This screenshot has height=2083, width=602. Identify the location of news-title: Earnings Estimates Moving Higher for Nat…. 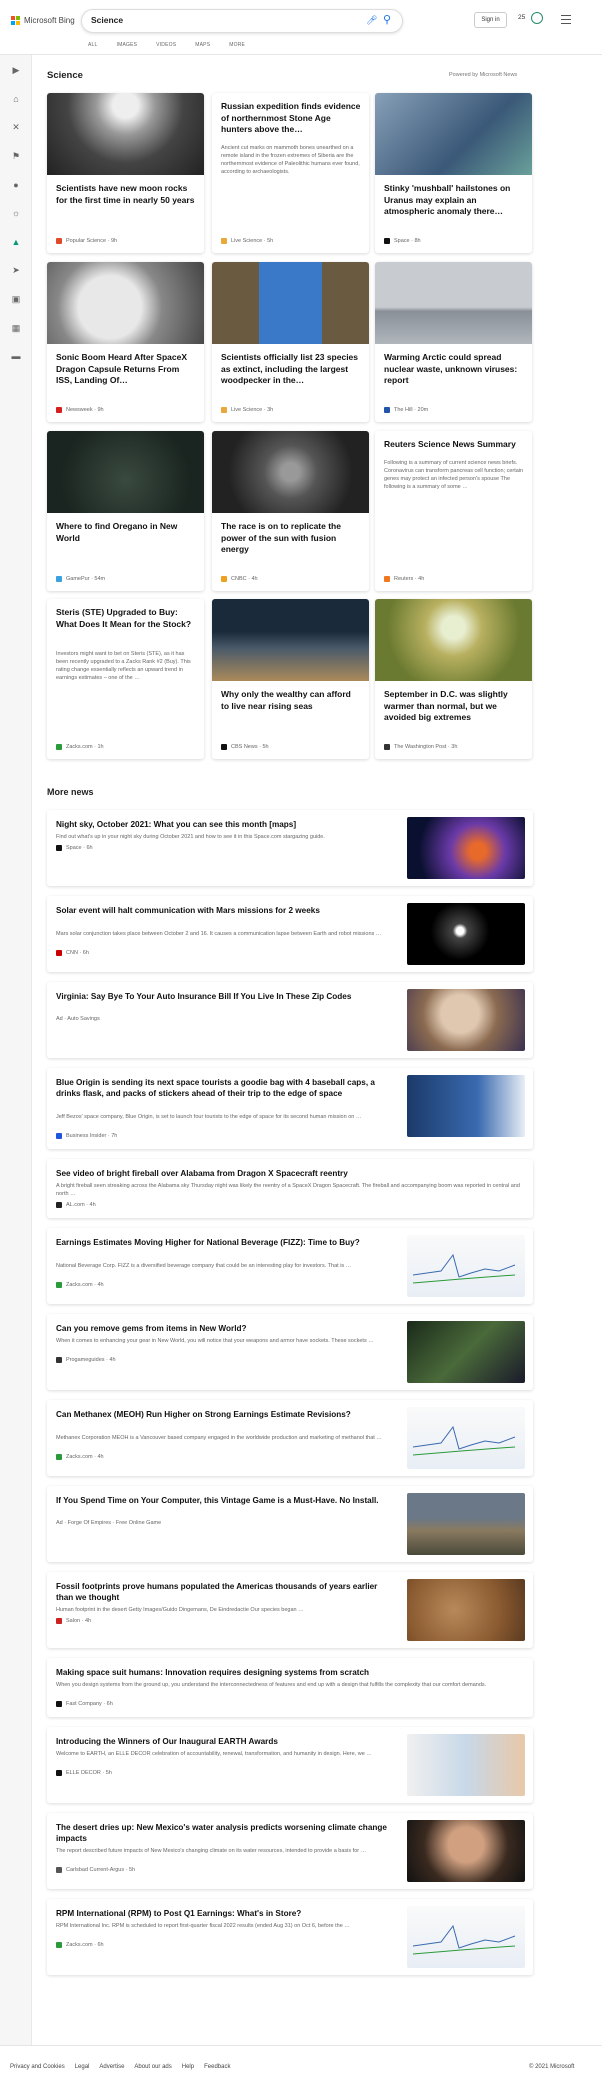
(226, 1242).